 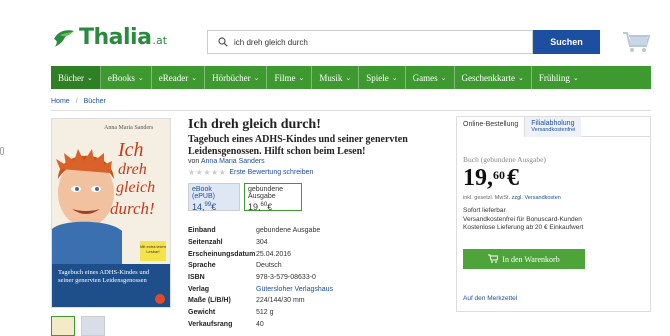 What do you see at coordinates (131, 150) in the screenshot?
I see `cover-title-line: Ich` at bounding box center [131, 150].